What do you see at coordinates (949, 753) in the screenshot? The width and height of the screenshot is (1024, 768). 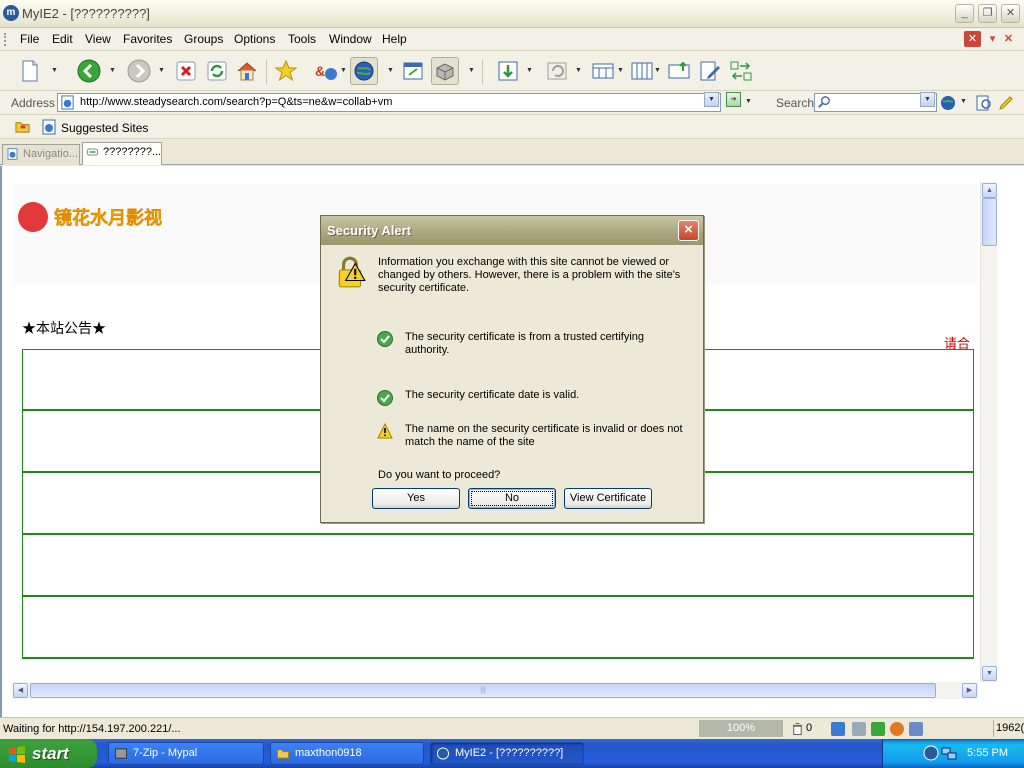 I see `network-icon` at bounding box center [949, 753].